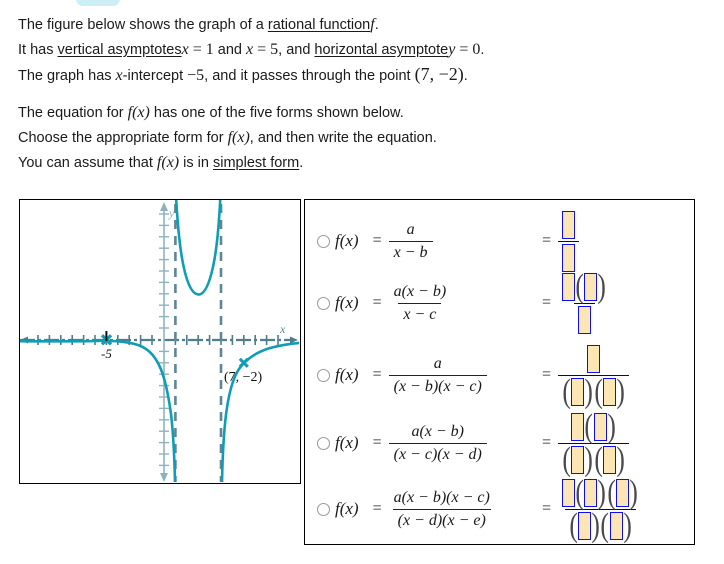  What do you see at coordinates (323, 241) in the screenshot?
I see `radio-choice-a` at bounding box center [323, 241].